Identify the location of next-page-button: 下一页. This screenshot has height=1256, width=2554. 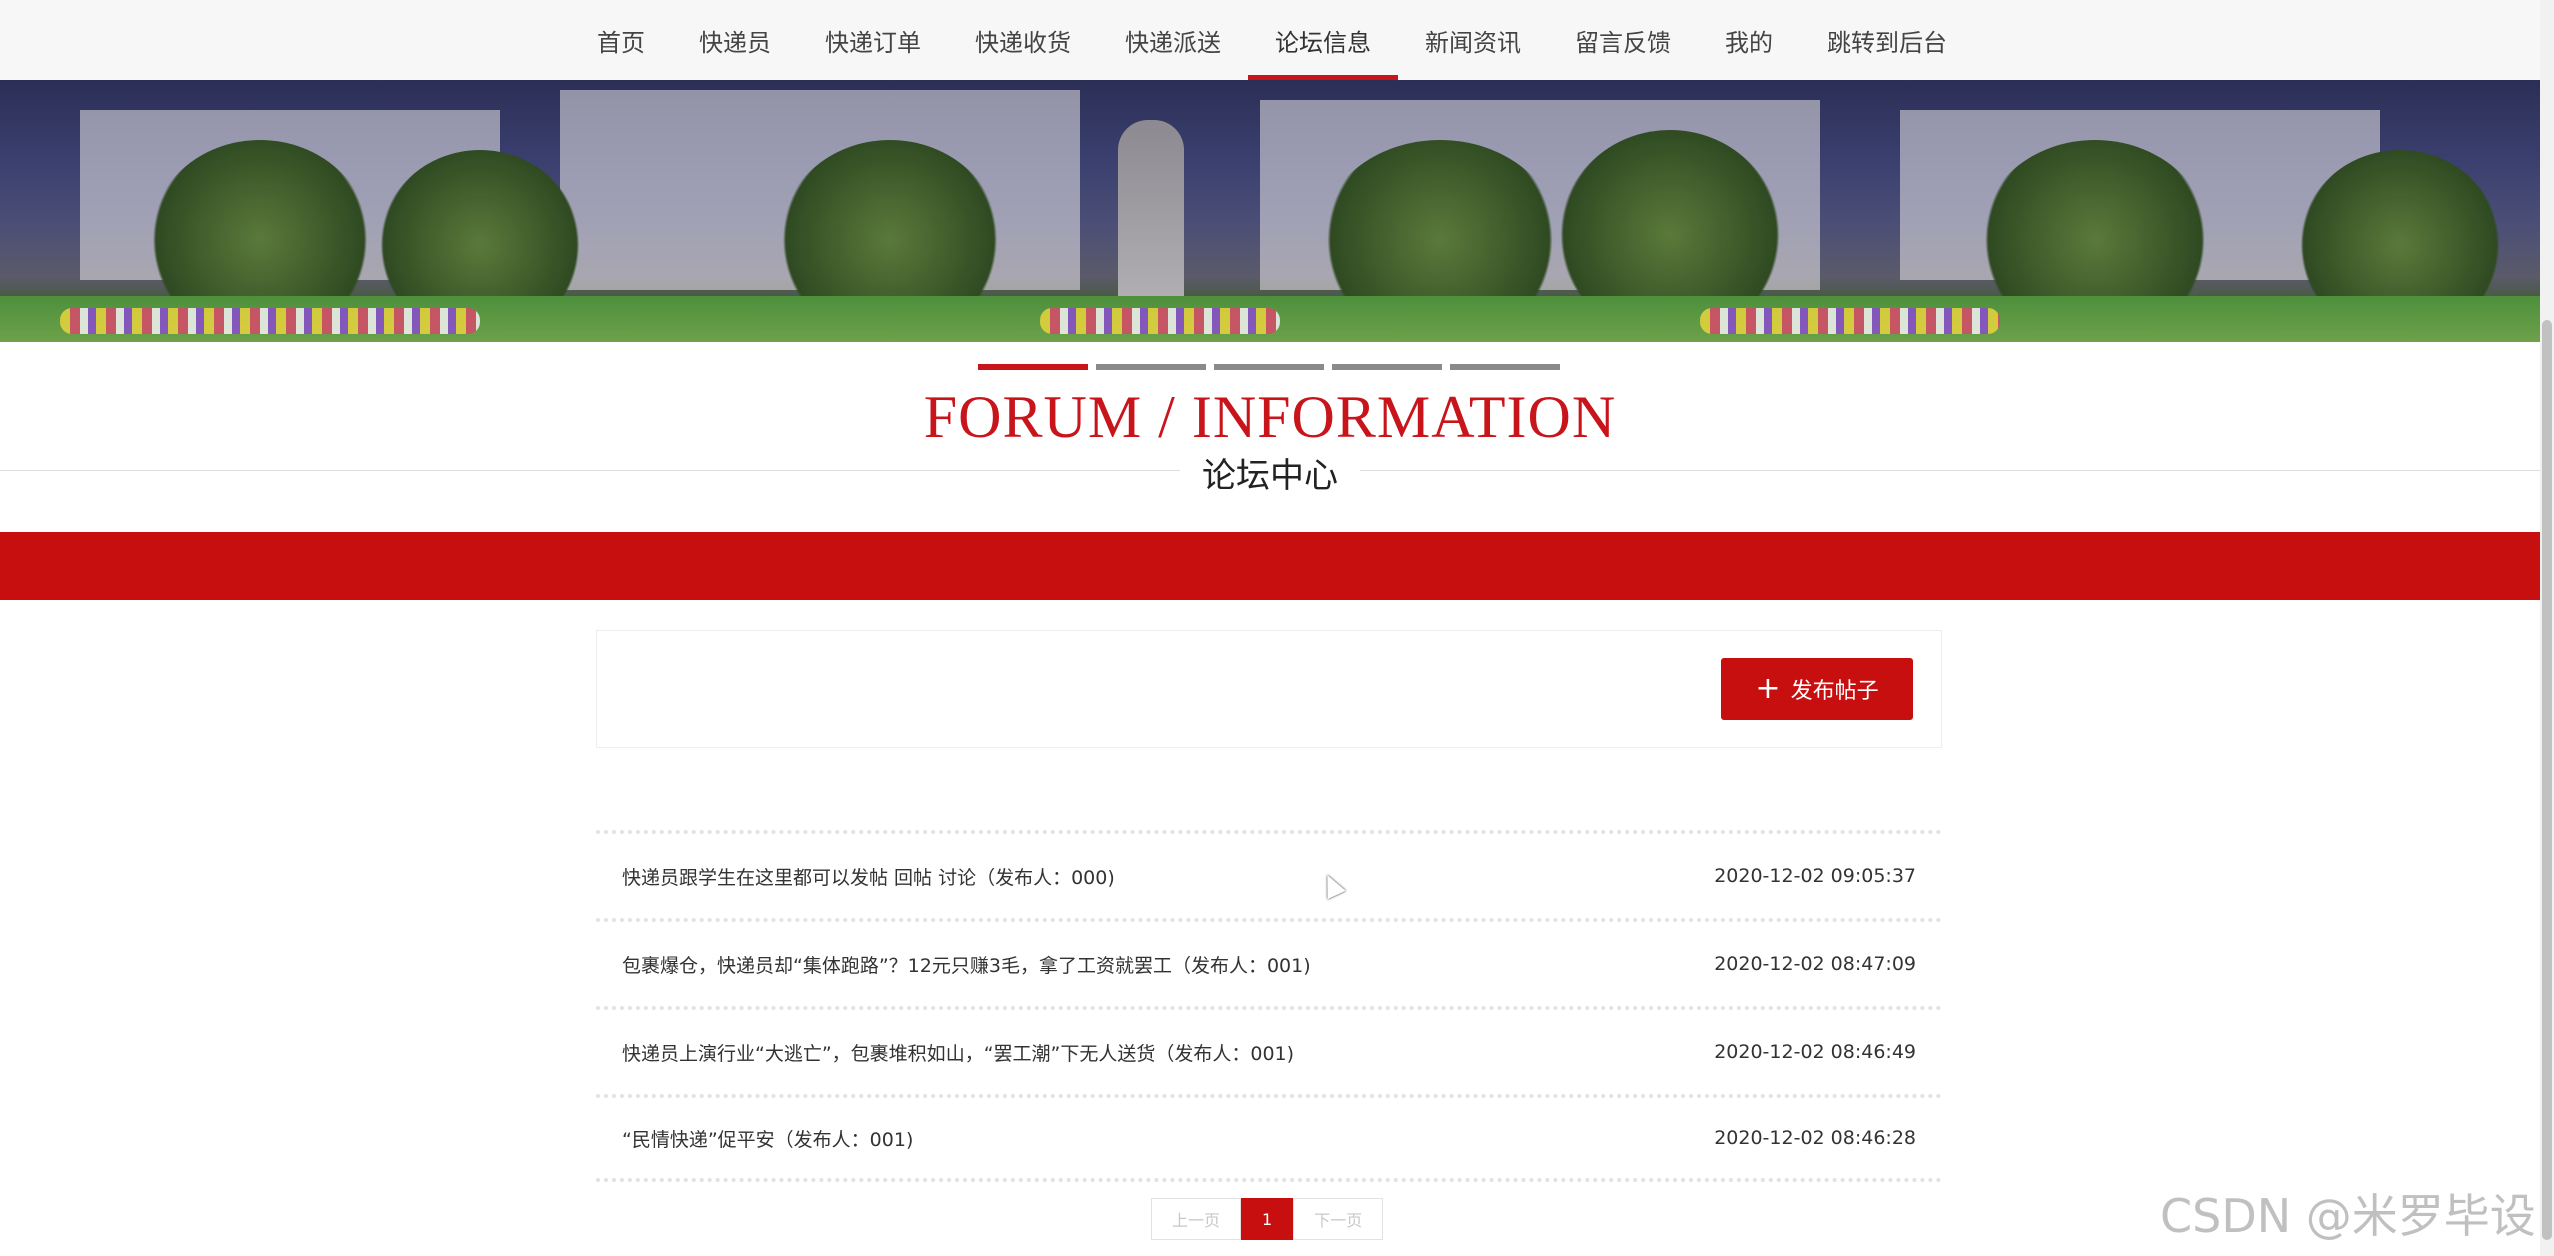
(1338, 1219).